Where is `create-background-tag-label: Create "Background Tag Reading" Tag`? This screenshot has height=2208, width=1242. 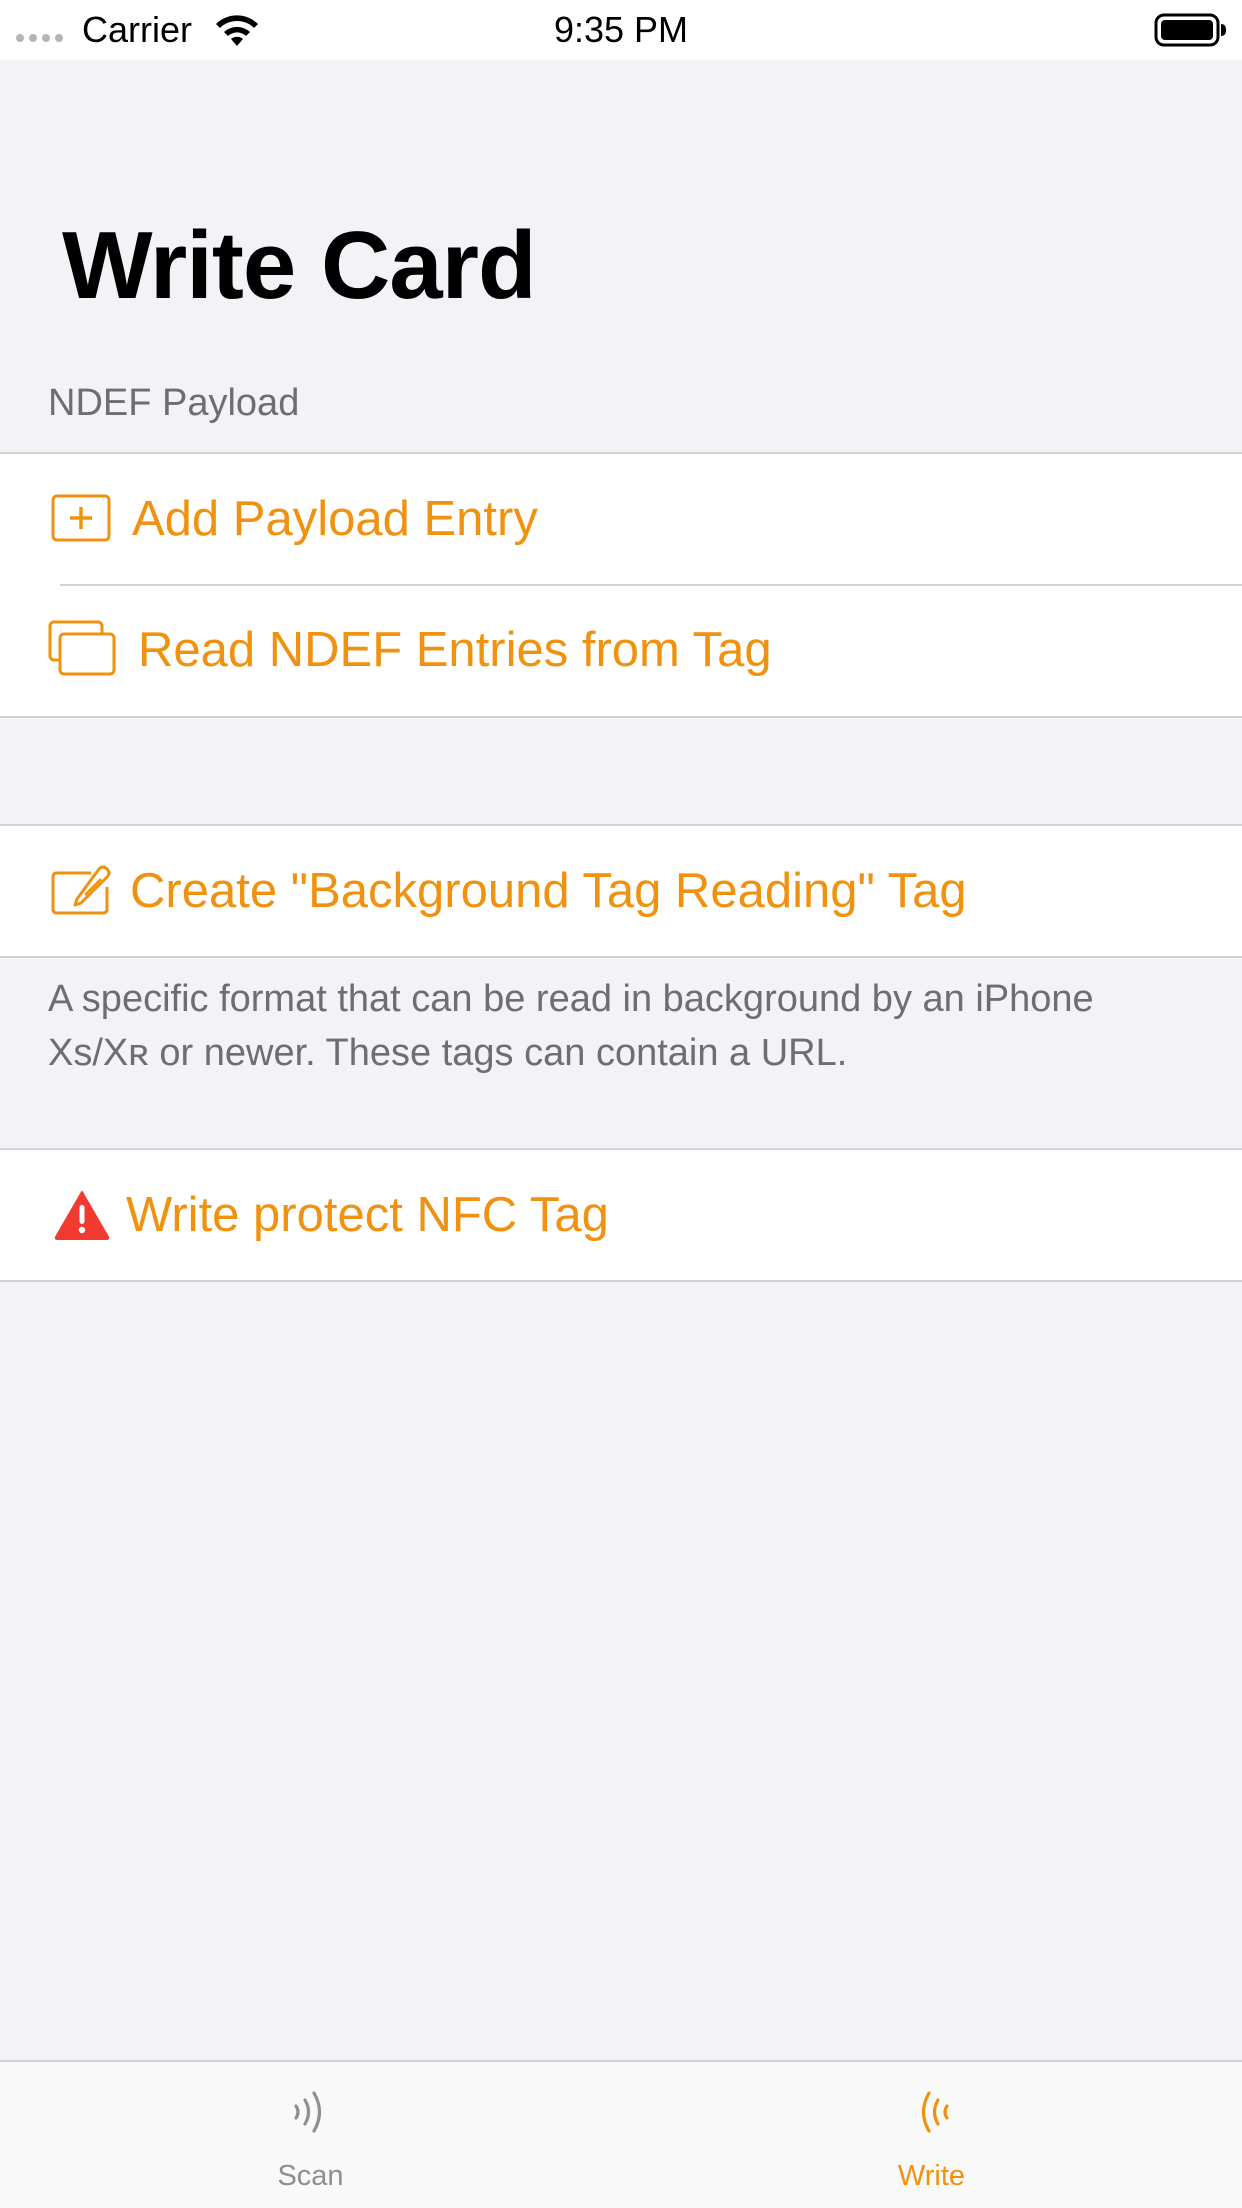
create-background-tag-label: Create "Background Tag Reading" Tag is located at coordinates (548, 891).